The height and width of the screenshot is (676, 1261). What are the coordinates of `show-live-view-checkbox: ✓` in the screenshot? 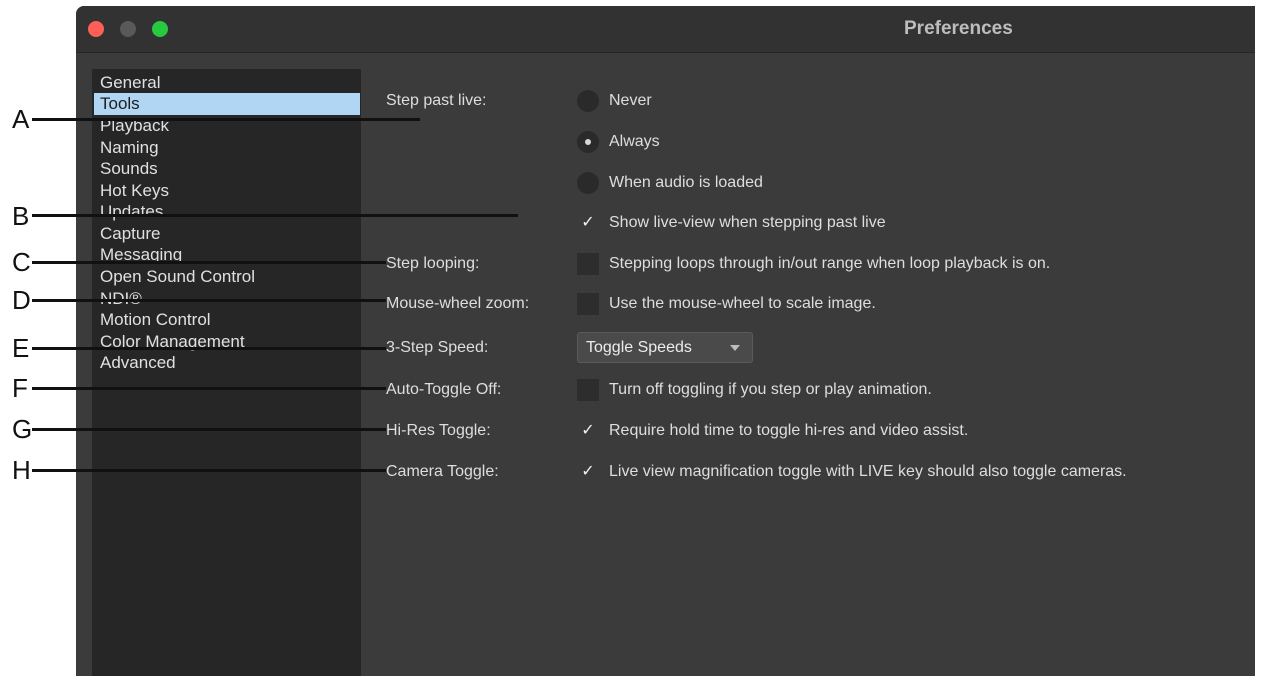 It's located at (588, 223).